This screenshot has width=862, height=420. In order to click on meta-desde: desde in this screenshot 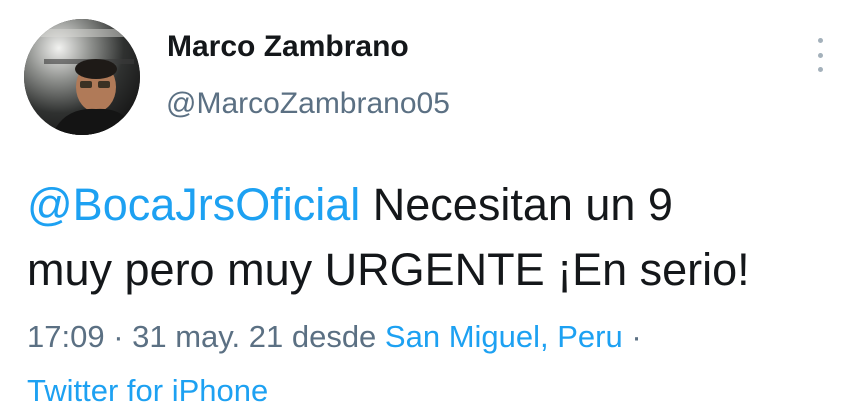, I will do `click(334, 336)`.